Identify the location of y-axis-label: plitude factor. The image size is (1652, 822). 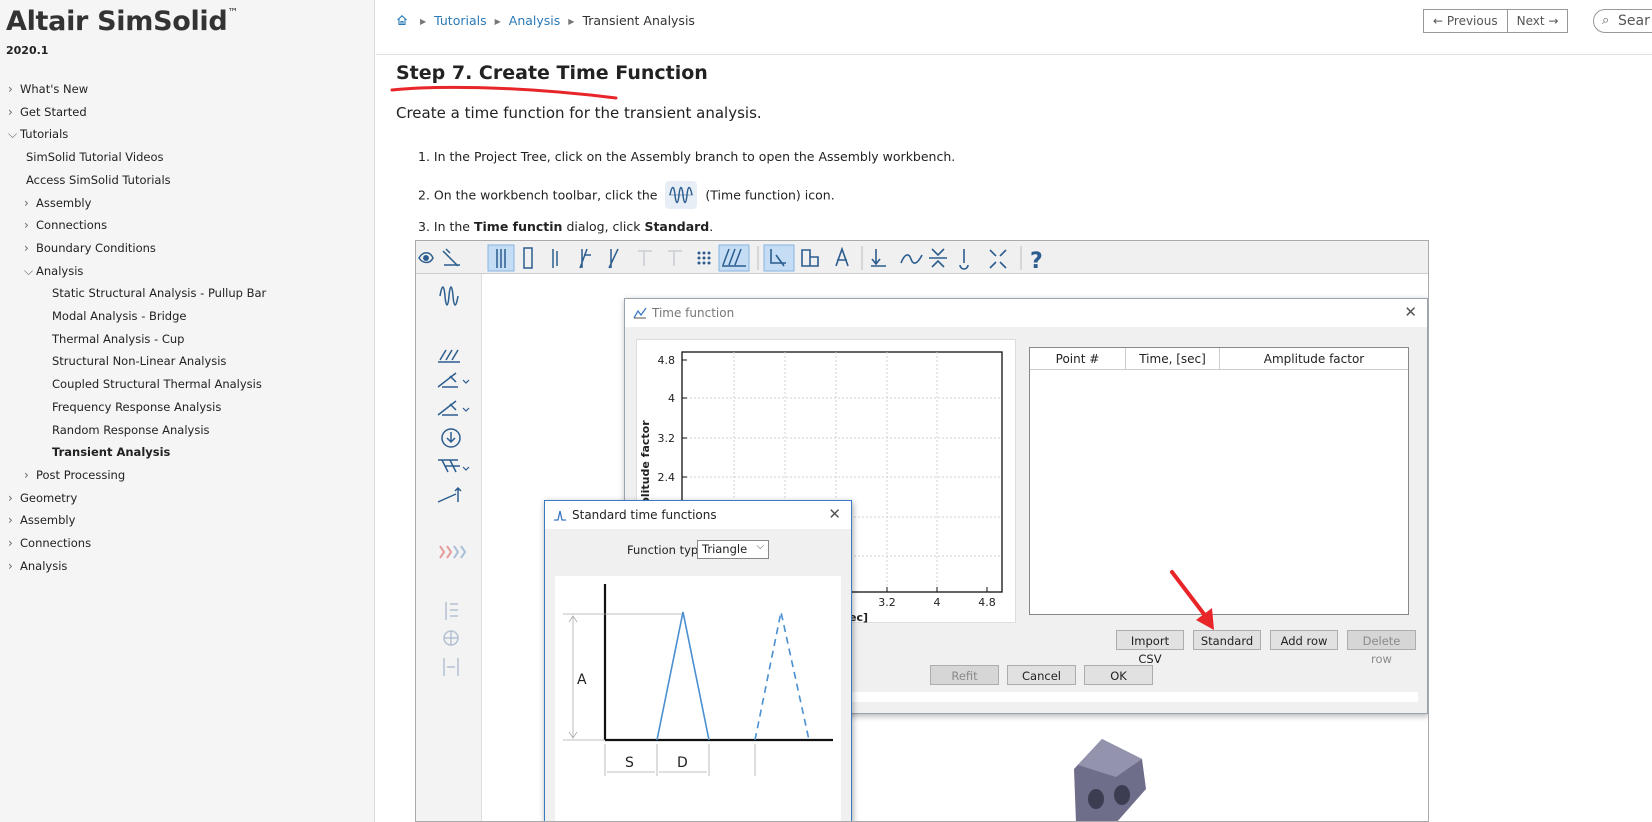
(645, 462).